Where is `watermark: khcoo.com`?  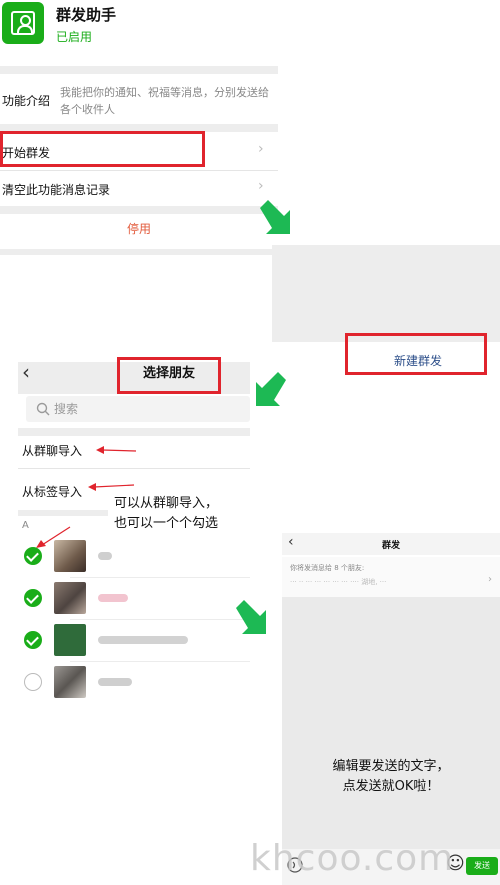 watermark: khcoo.com is located at coordinates (352, 858).